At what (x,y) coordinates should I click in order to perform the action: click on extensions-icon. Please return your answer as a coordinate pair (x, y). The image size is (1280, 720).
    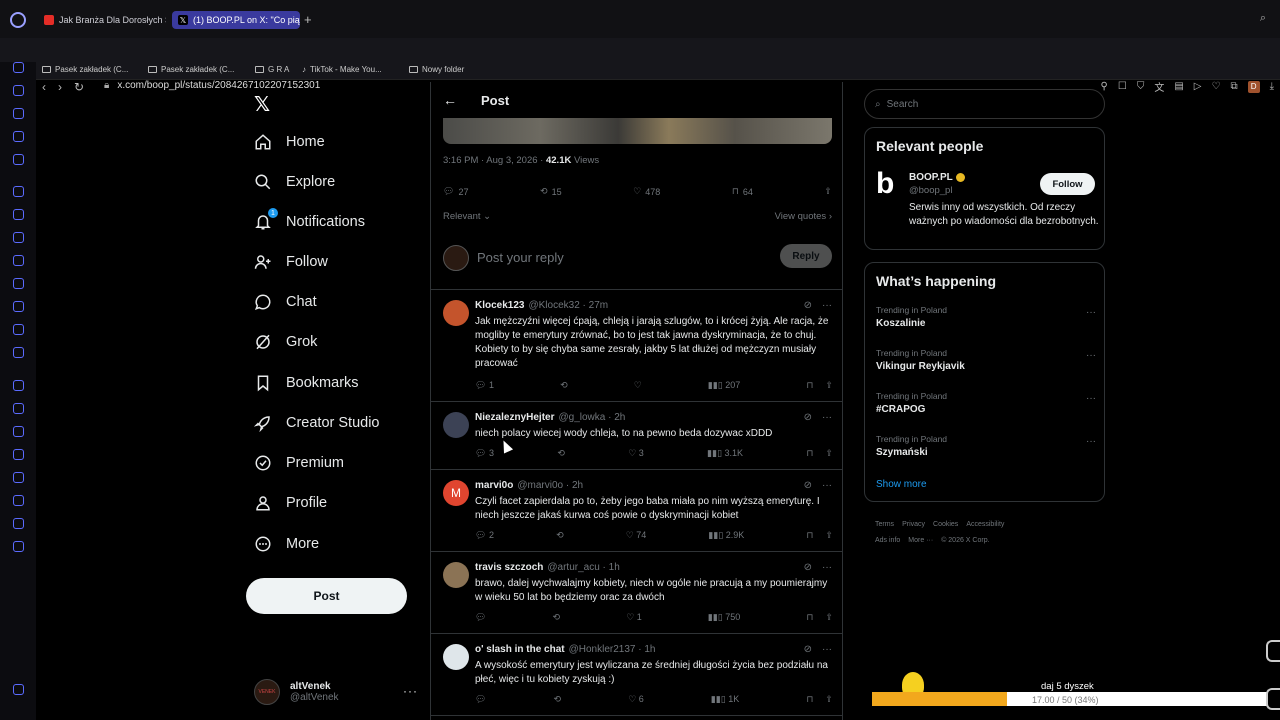
    Looking at the image, I should click on (18, 523).